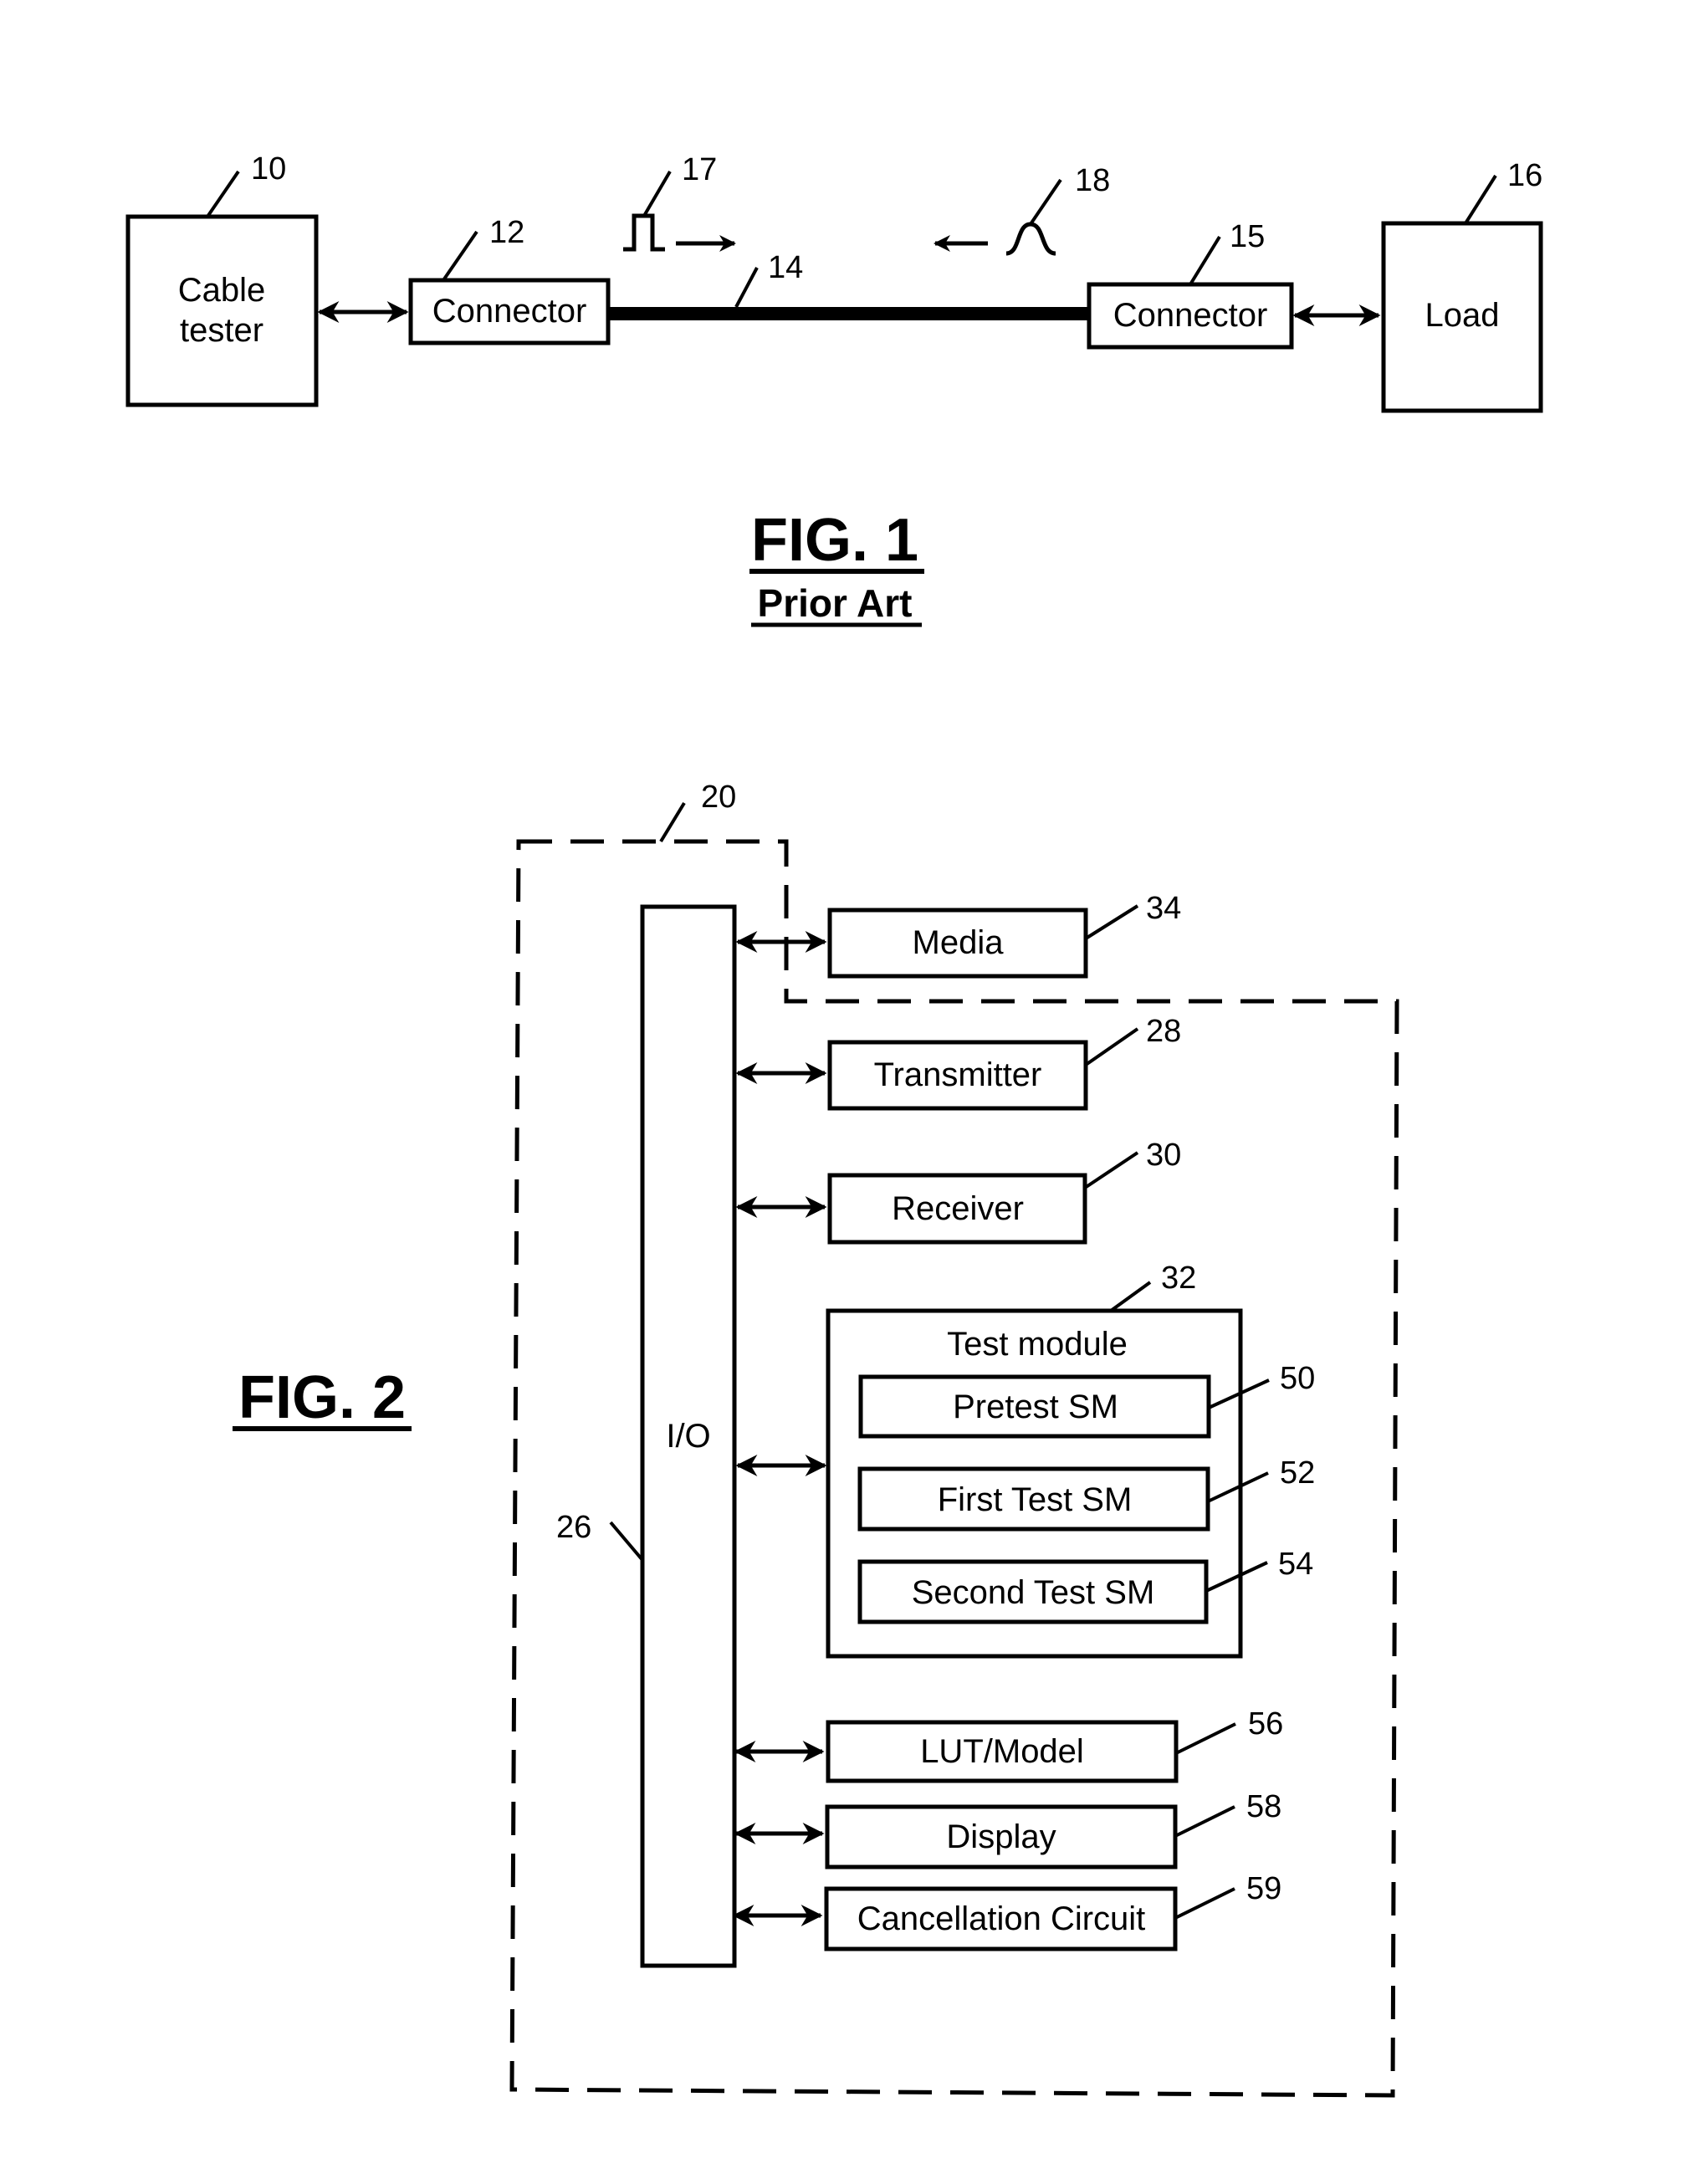  Describe the element at coordinates (1163, 1155) in the screenshot. I see `ref-number: 30` at that location.